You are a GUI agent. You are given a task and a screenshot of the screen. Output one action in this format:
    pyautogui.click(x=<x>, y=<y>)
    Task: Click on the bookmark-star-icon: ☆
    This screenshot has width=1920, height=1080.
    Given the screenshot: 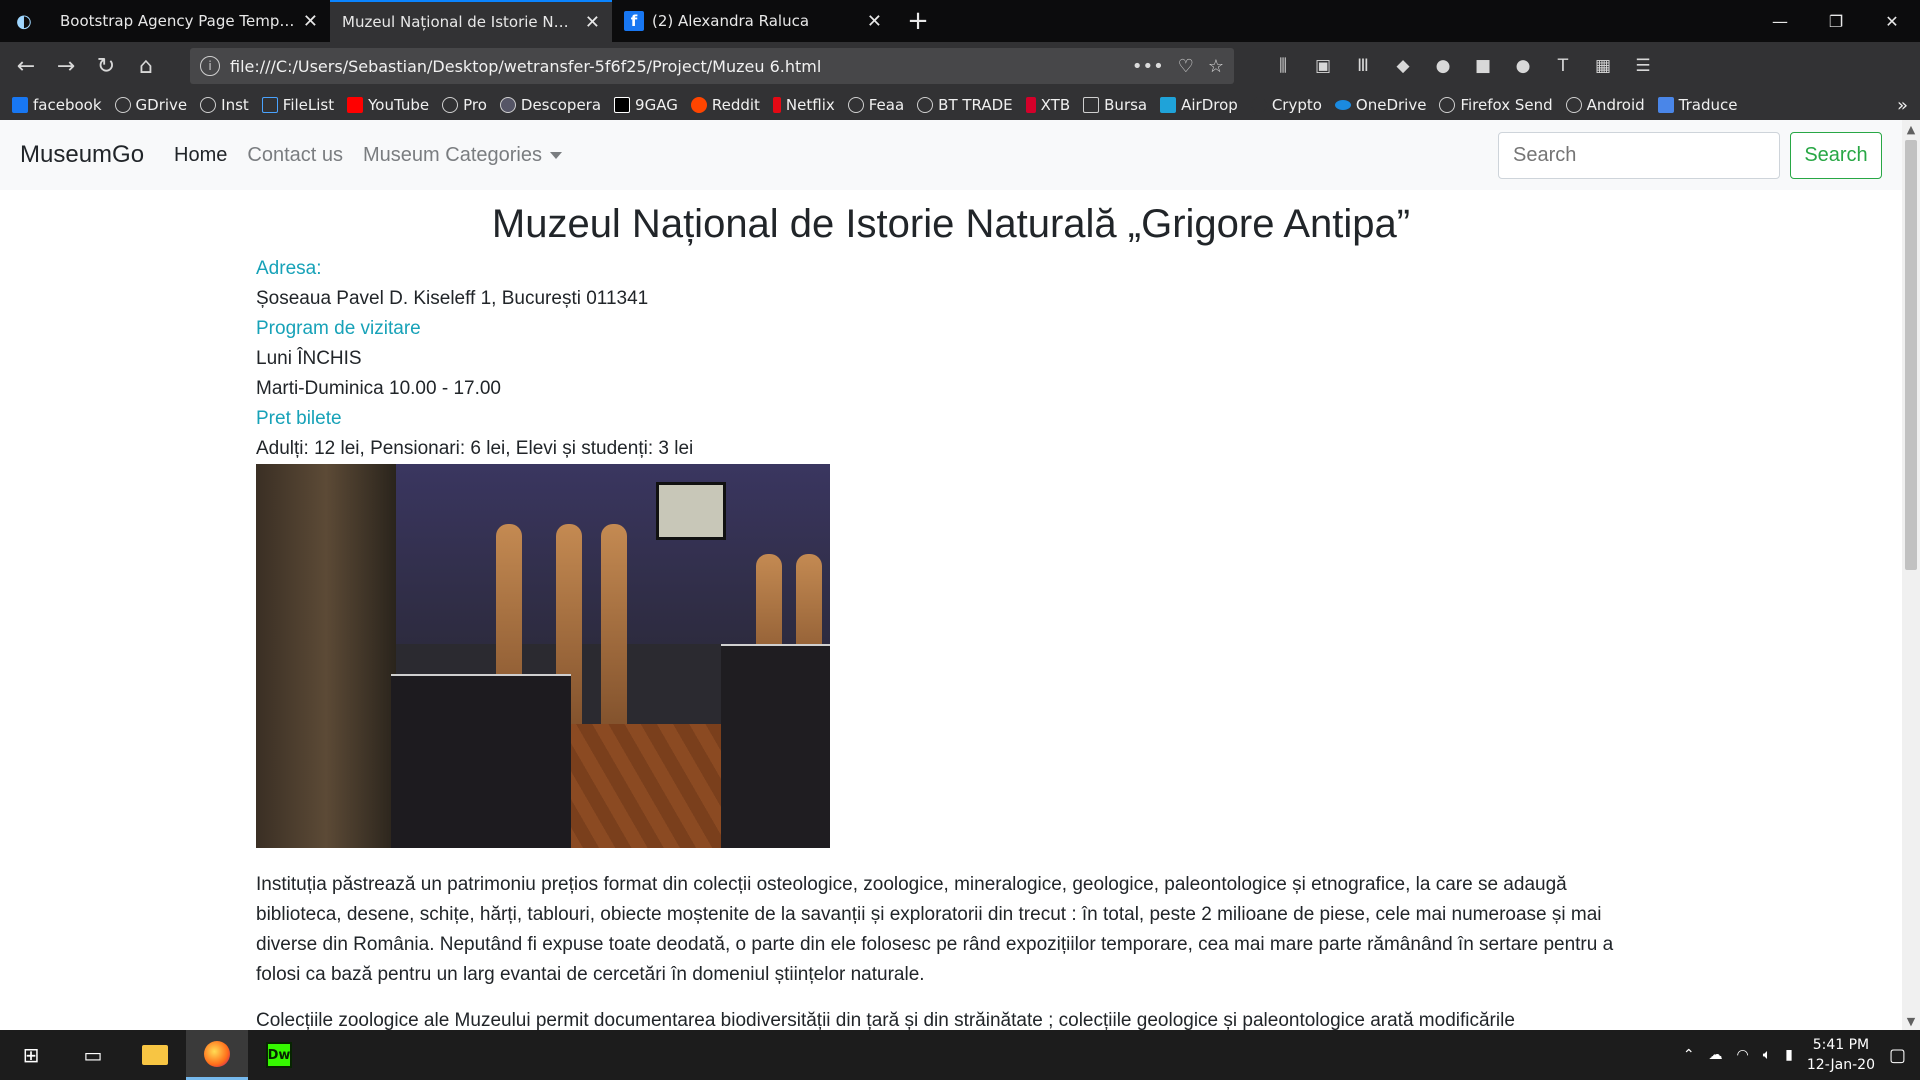 What is the action you would take?
    pyautogui.click(x=1216, y=66)
    